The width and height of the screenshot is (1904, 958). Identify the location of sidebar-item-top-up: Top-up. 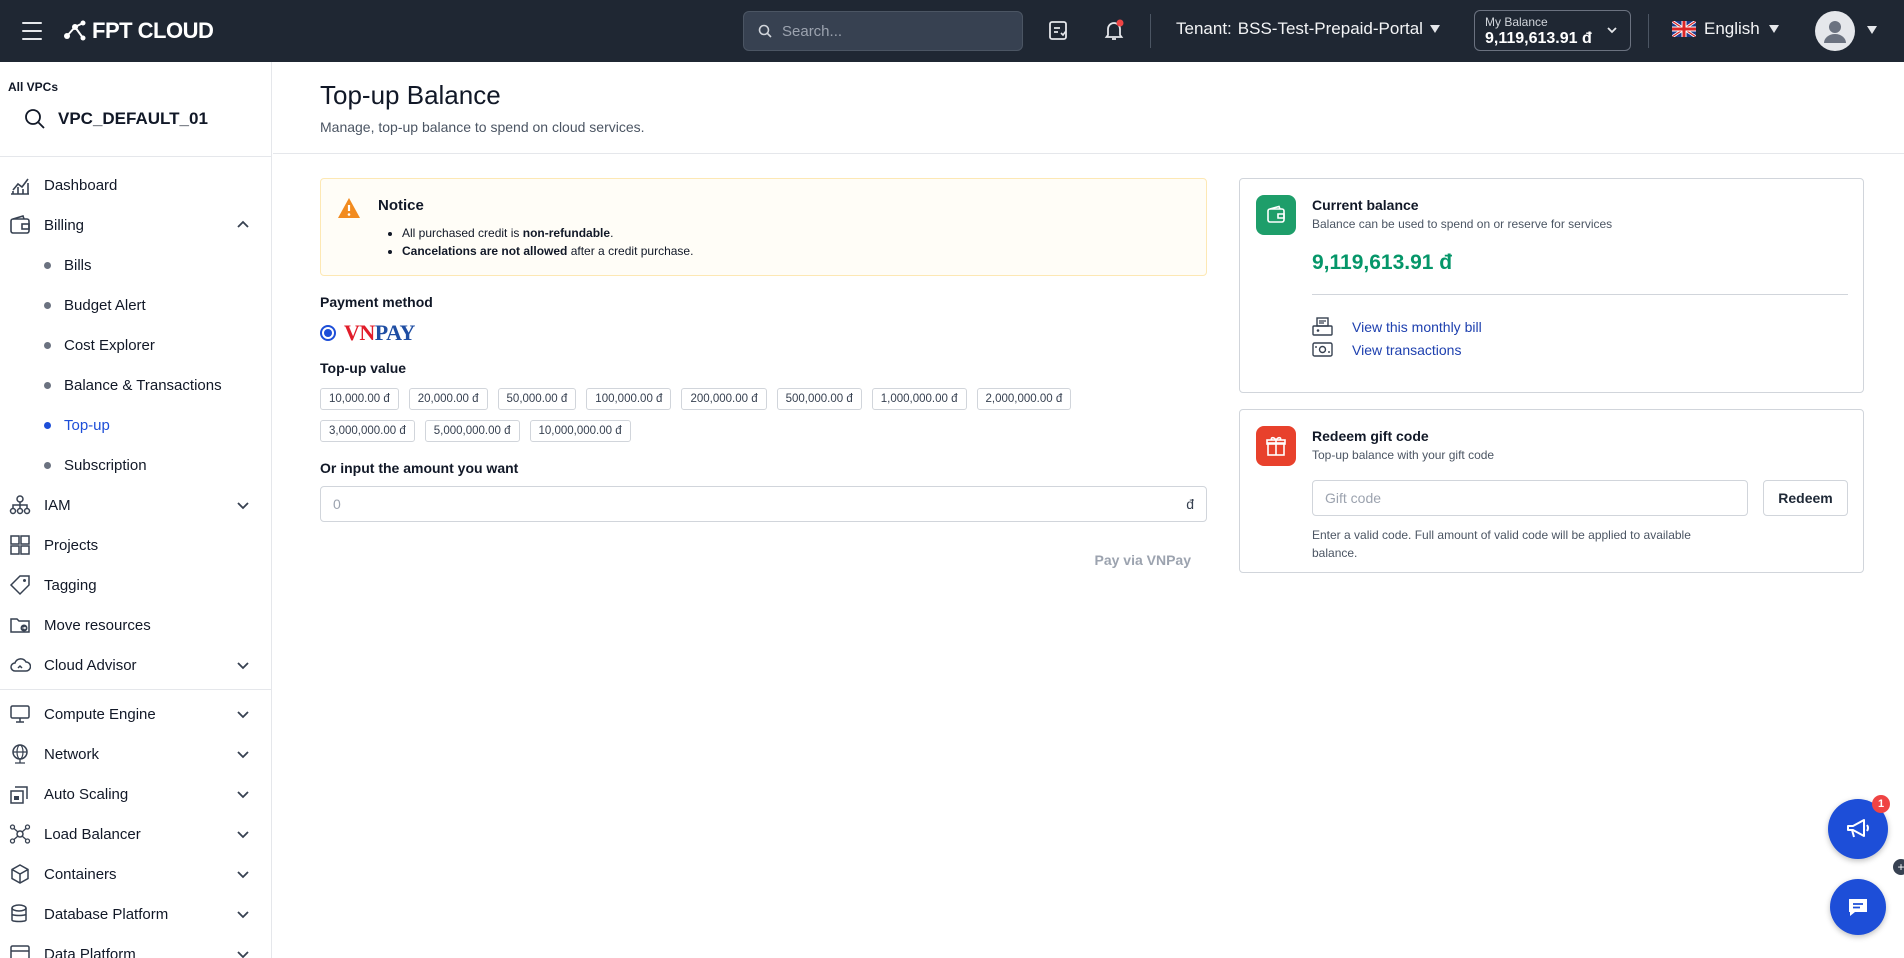
(135, 425).